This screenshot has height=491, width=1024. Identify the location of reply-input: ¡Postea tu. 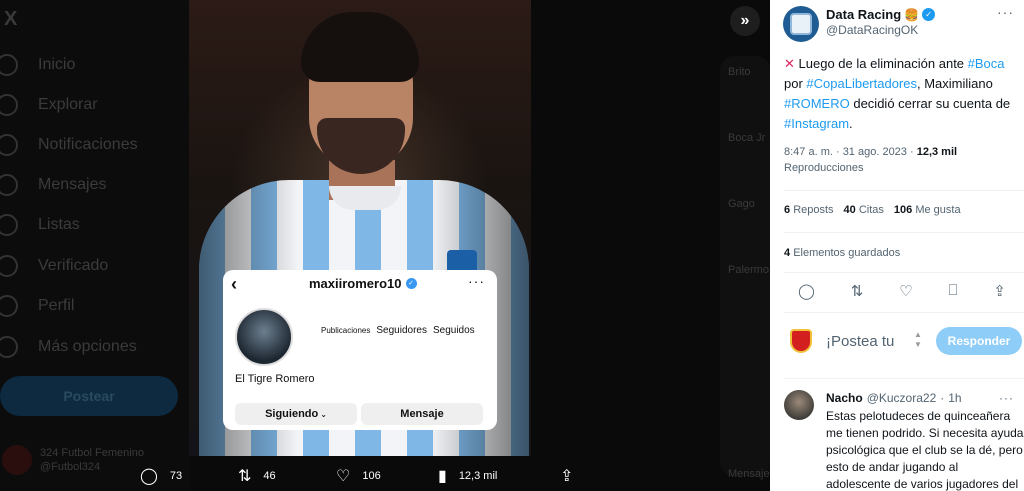
(860, 341).